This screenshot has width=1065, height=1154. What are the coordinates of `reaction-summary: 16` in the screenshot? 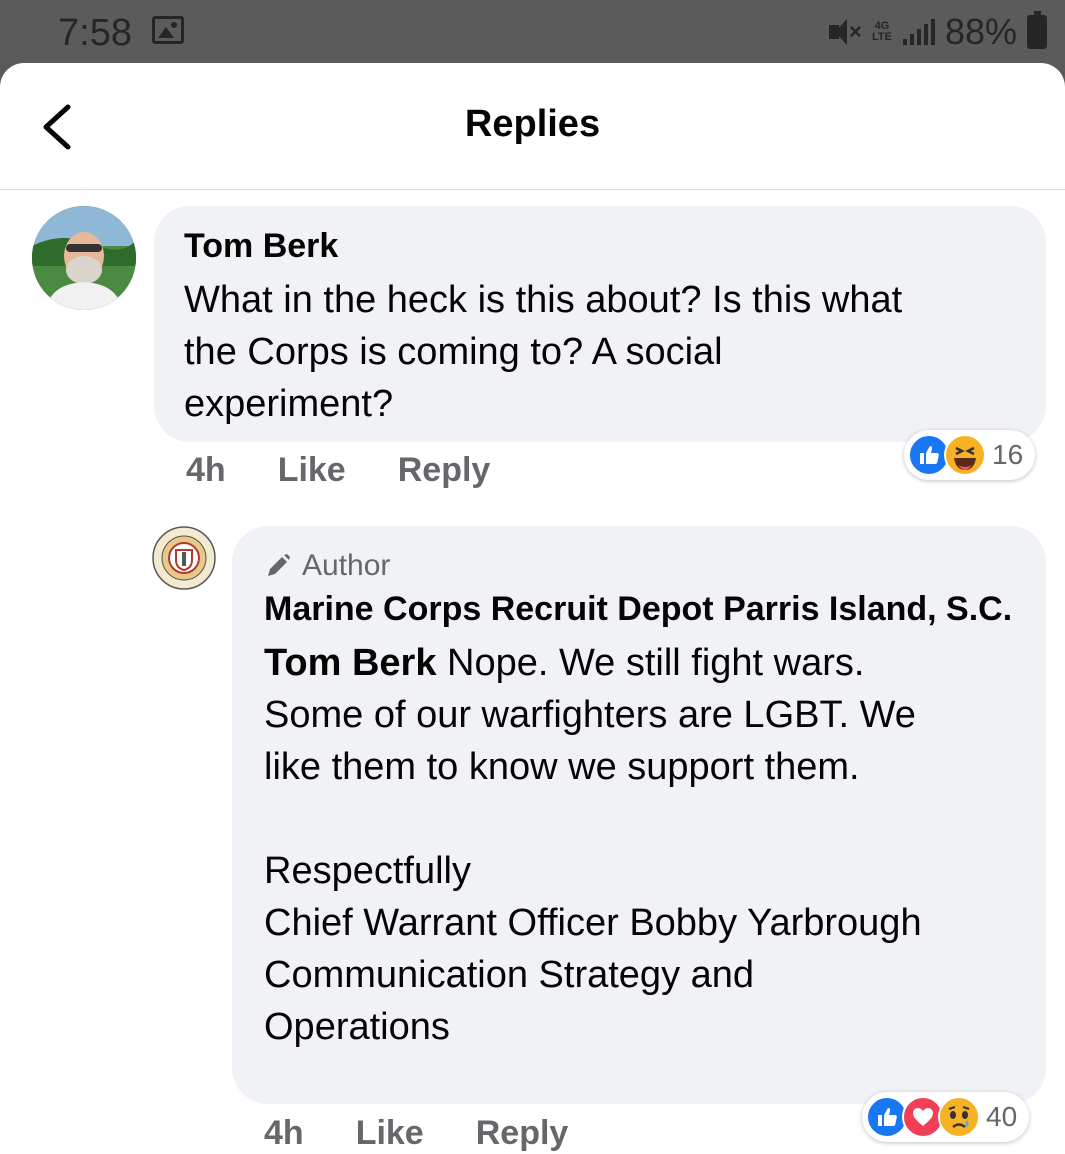 It's located at (970, 455).